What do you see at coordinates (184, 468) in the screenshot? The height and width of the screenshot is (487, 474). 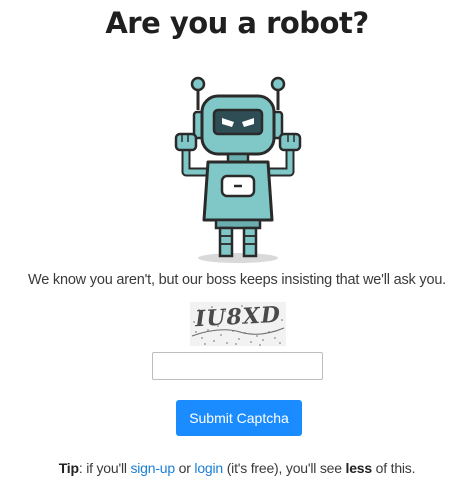 I see `tip-text-part2: or` at bounding box center [184, 468].